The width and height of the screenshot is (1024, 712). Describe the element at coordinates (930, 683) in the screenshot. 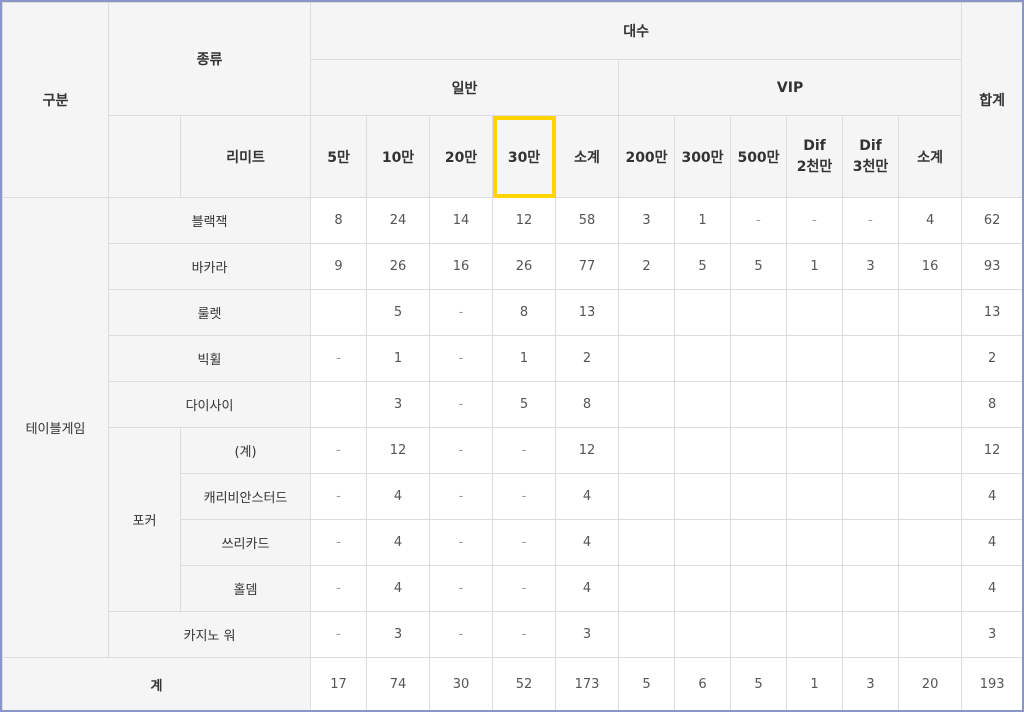

I see `total-cell: 20` at that location.